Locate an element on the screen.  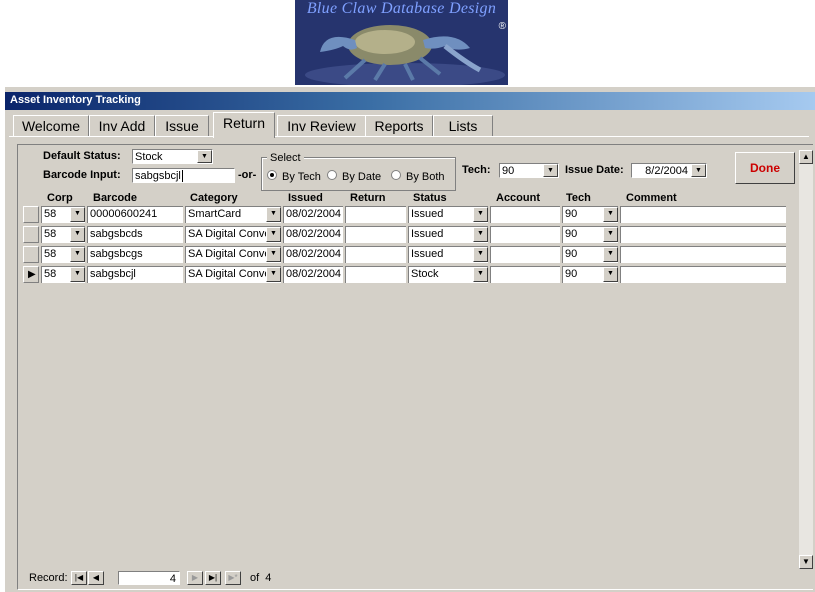
record-label: Record: is located at coordinates (48, 578).